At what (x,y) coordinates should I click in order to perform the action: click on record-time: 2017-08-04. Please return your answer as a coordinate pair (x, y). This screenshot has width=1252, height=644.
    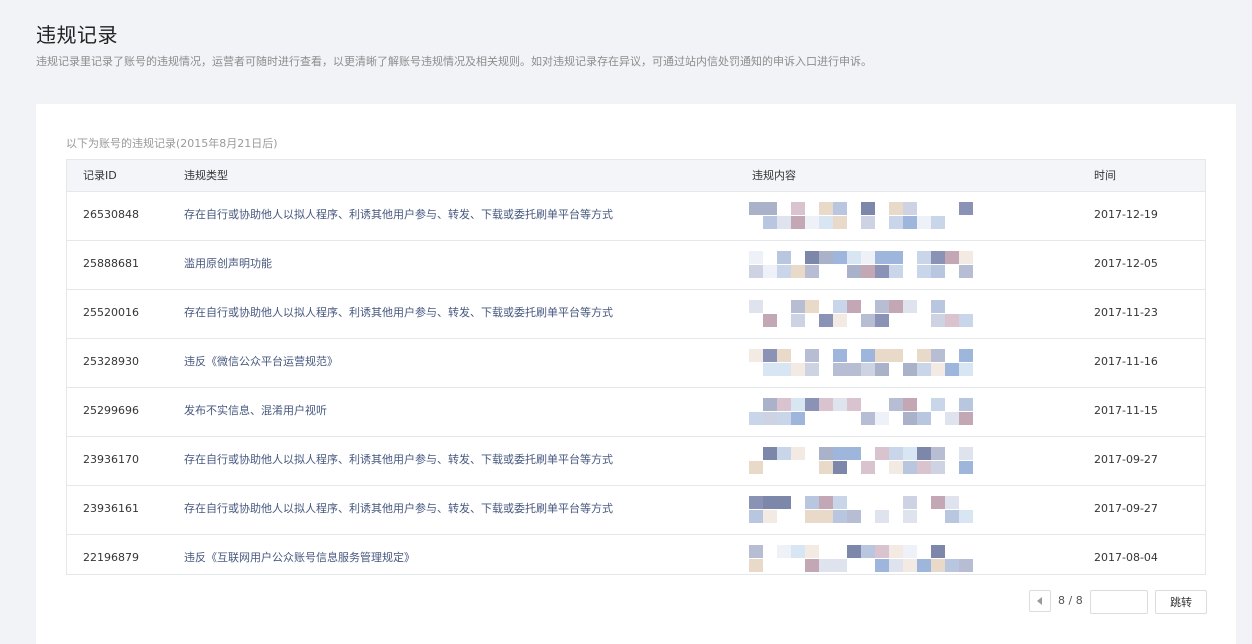
    Looking at the image, I should click on (1126, 557).